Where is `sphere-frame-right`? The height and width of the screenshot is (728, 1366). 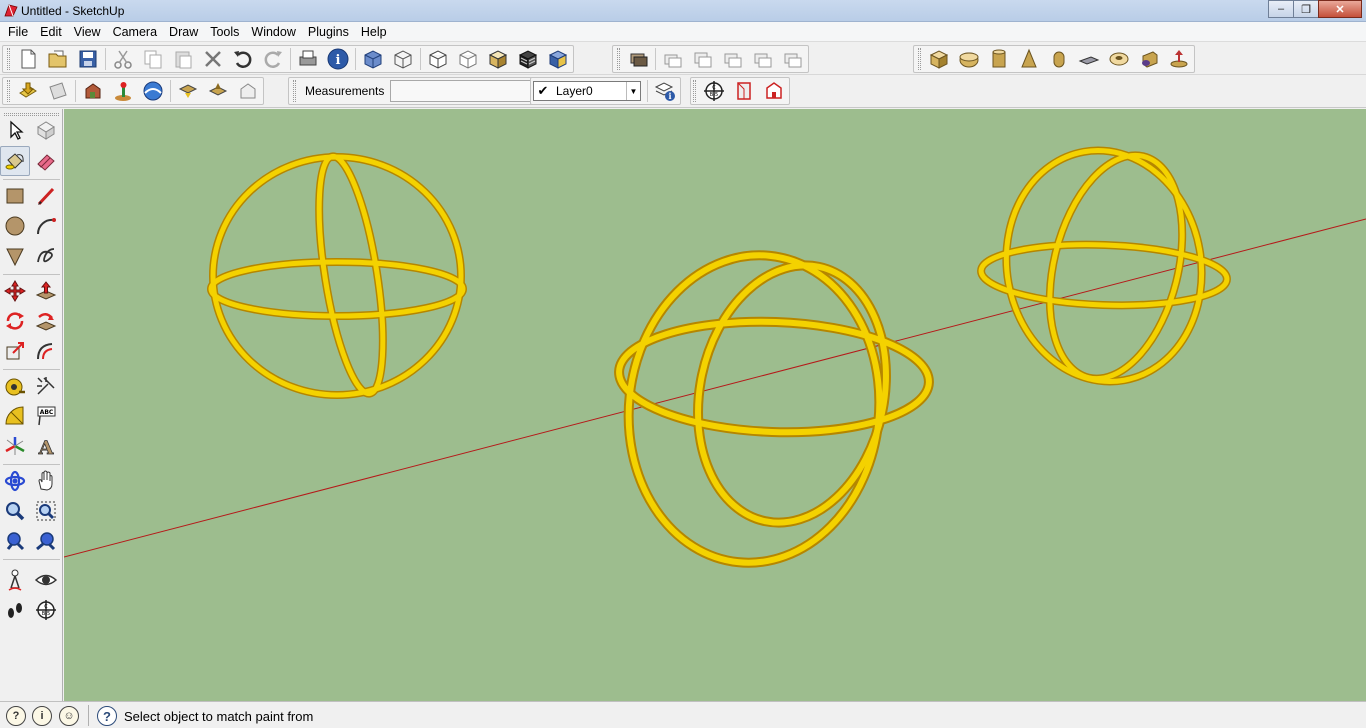
sphere-frame-right is located at coordinates (1104, 266).